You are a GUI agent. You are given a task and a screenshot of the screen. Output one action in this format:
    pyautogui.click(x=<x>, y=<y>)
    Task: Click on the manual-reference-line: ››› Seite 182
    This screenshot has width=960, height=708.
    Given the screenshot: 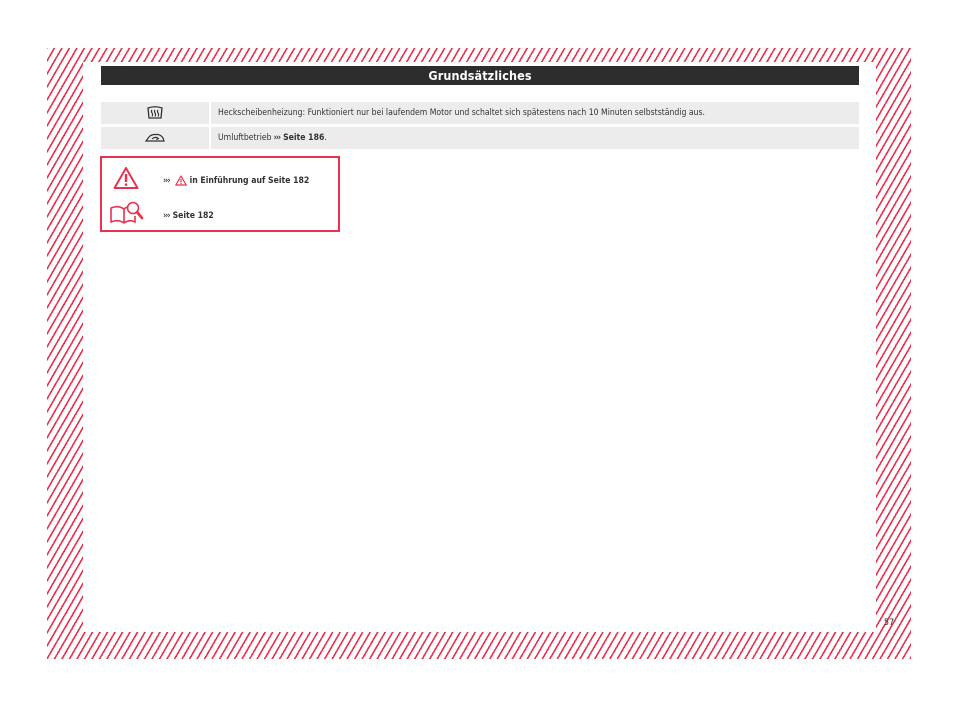 What is the action you would take?
    pyautogui.click(x=187, y=216)
    